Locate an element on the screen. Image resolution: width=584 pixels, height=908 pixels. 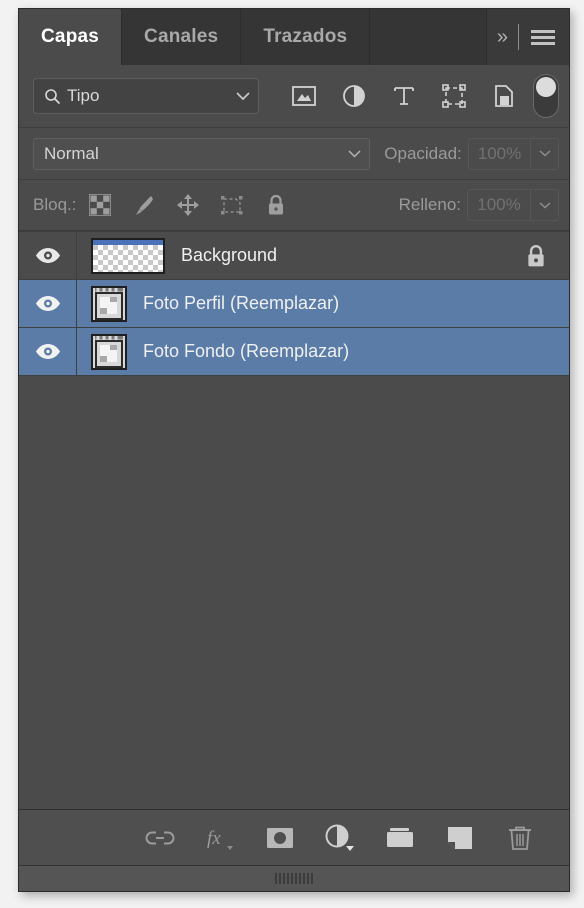
blend-mode-row: Normal Opacidad: 100% is located at coordinates (294, 153).